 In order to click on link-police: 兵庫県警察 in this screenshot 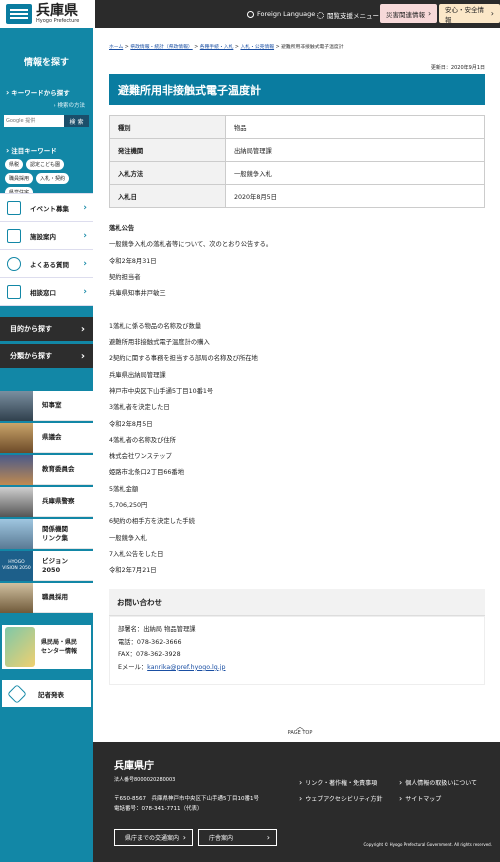, I will do `click(46, 501)`.